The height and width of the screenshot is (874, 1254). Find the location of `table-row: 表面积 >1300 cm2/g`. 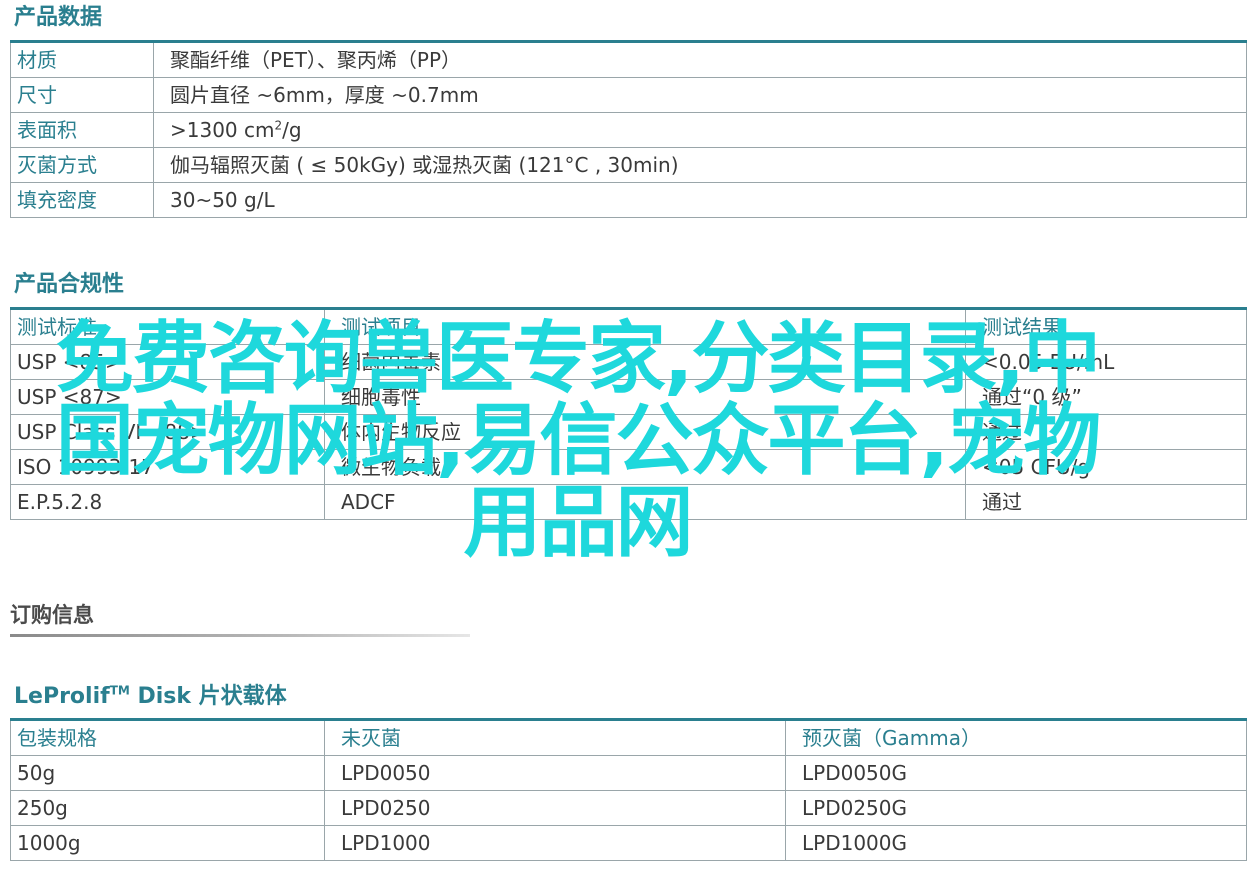

table-row: 表面积 >1300 cm2/g is located at coordinates (628, 130).